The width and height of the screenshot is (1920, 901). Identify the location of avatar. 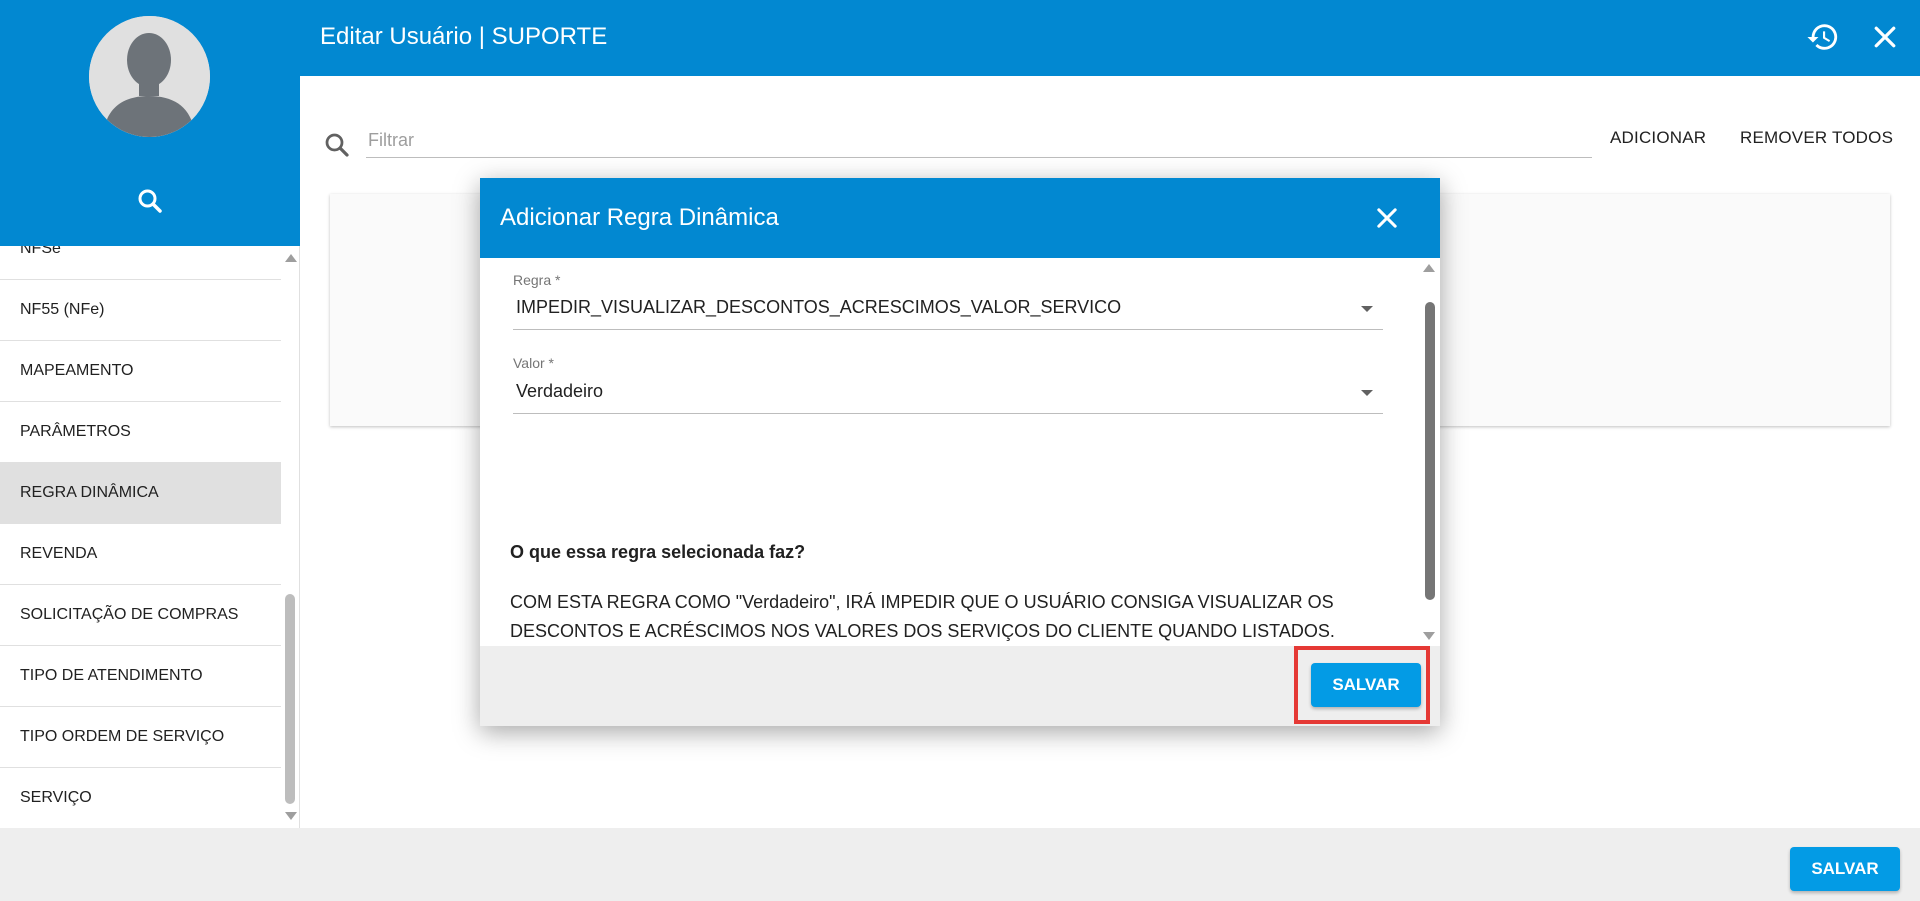
(149, 76).